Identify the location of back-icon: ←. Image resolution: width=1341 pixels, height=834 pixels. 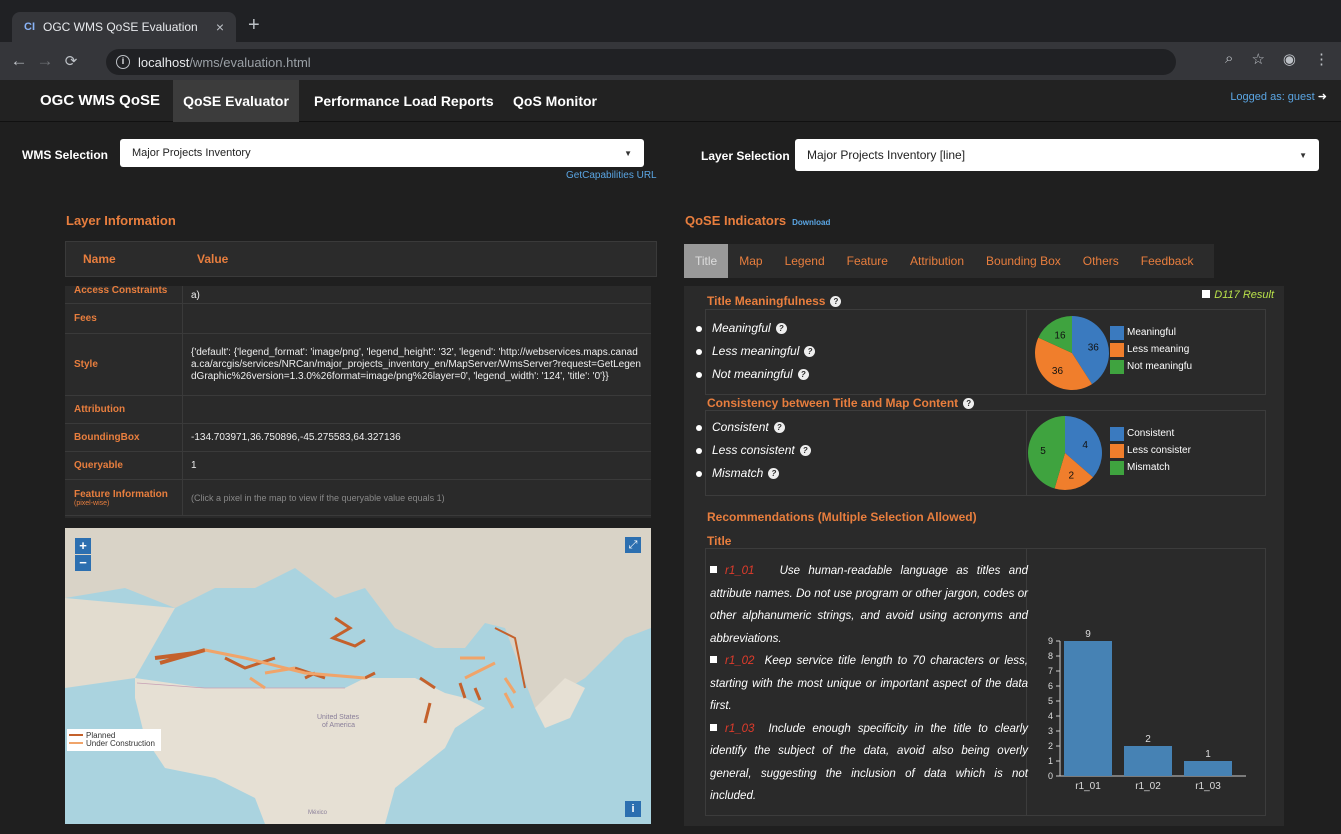
(19, 61).